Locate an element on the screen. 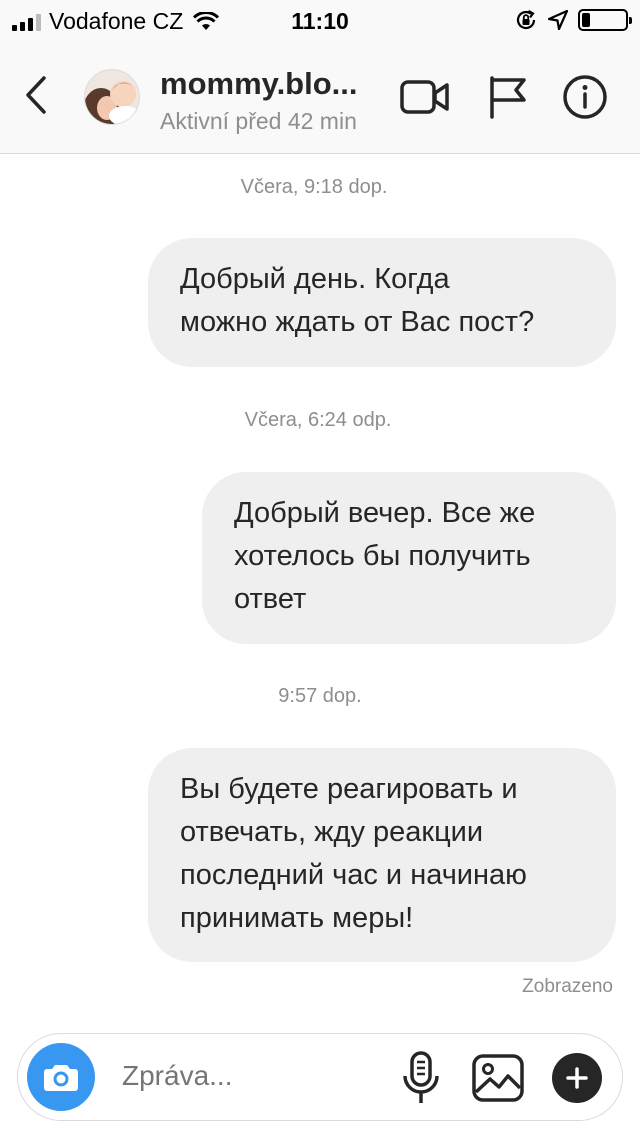 Image resolution: width=640 pixels, height=1136 pixels. message-line: ответ is located at coordinates (270, 599).